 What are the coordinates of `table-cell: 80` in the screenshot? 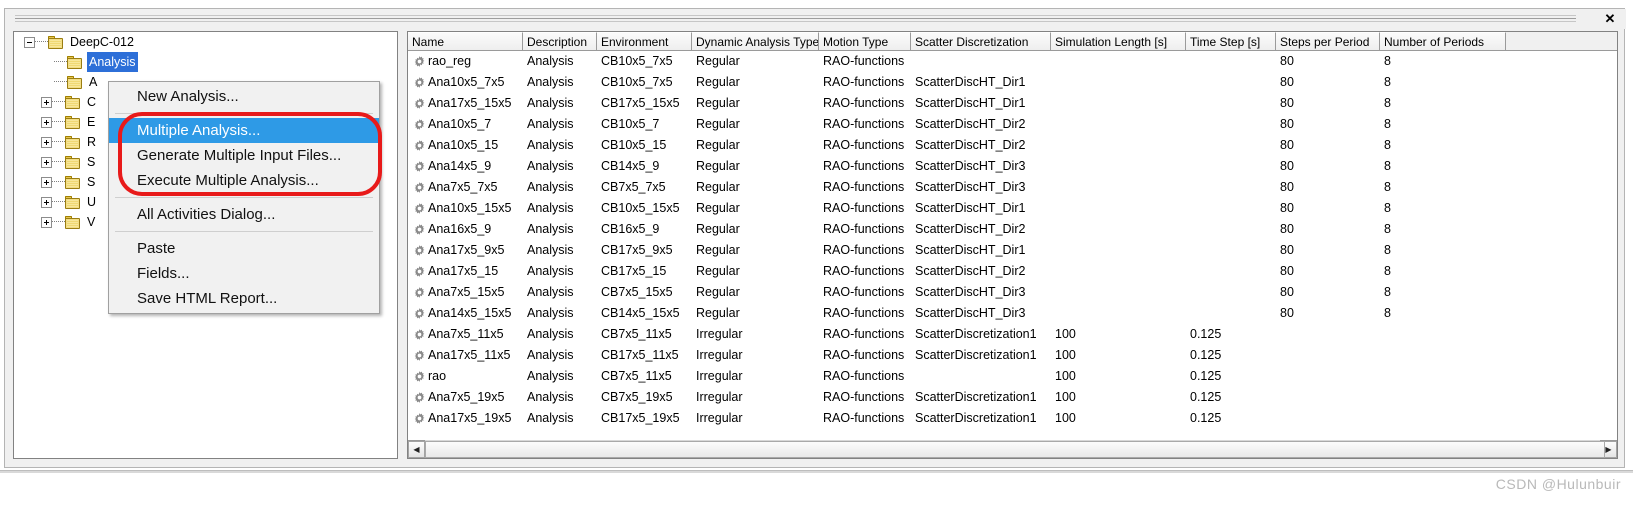 It's located at (1287, 145).